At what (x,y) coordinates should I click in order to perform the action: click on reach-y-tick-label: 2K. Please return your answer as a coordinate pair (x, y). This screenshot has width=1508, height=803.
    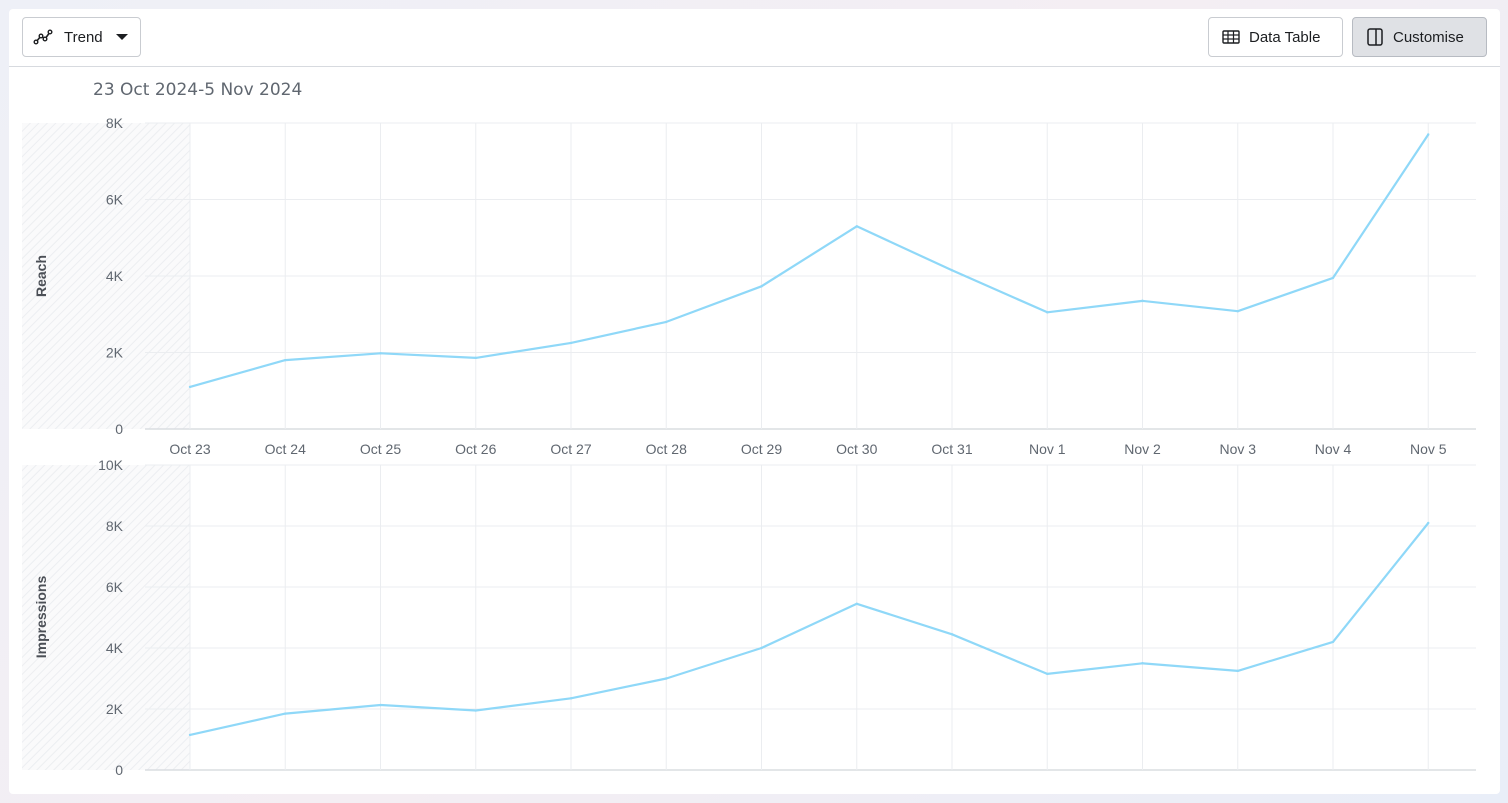
    Looking at the image, I should click on (115, 353).